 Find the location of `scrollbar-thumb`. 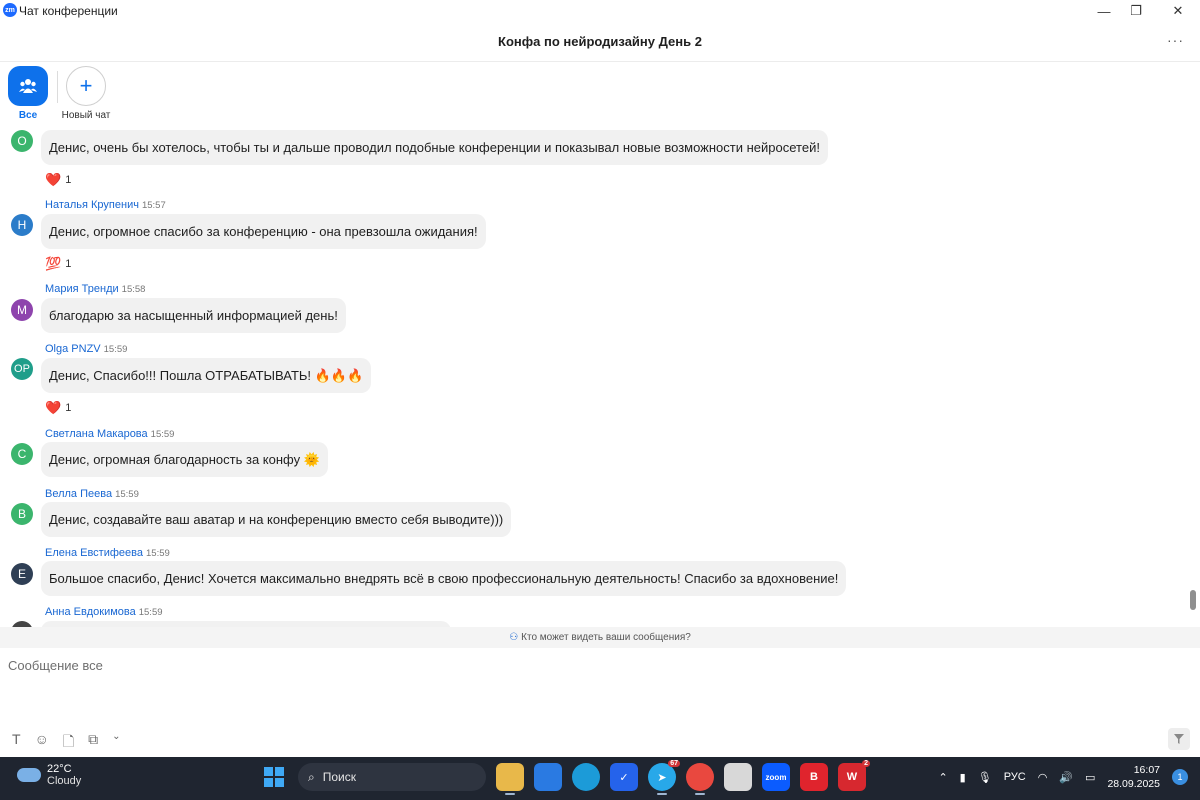

scrollbar-thumb is located at coordinates (1193, 600).